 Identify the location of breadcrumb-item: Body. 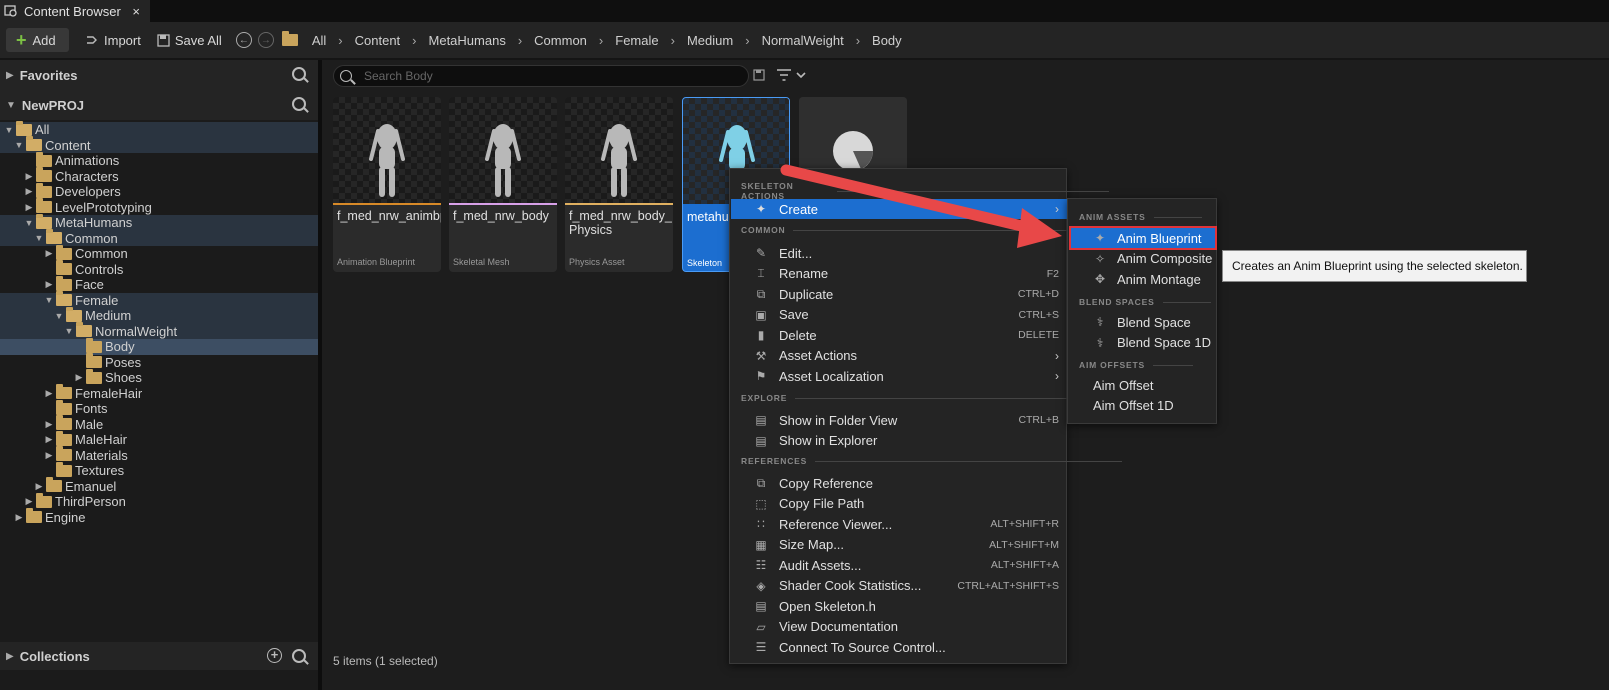
(887, 40).